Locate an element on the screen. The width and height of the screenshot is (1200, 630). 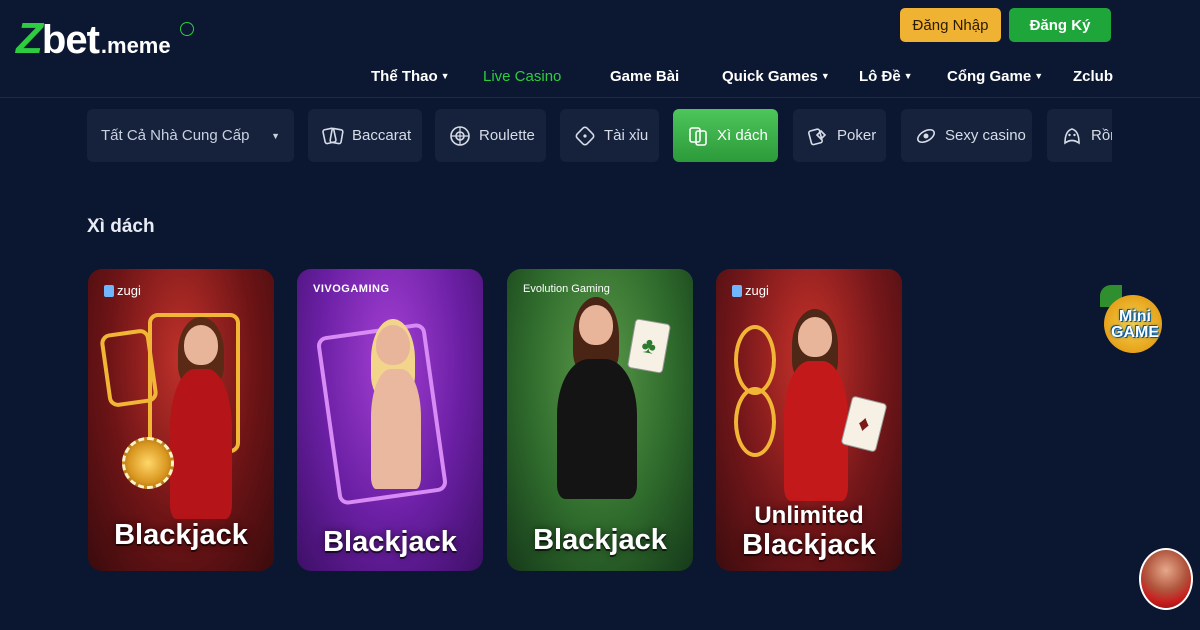
infinity-loop-top is located at coordinates (755, 360).